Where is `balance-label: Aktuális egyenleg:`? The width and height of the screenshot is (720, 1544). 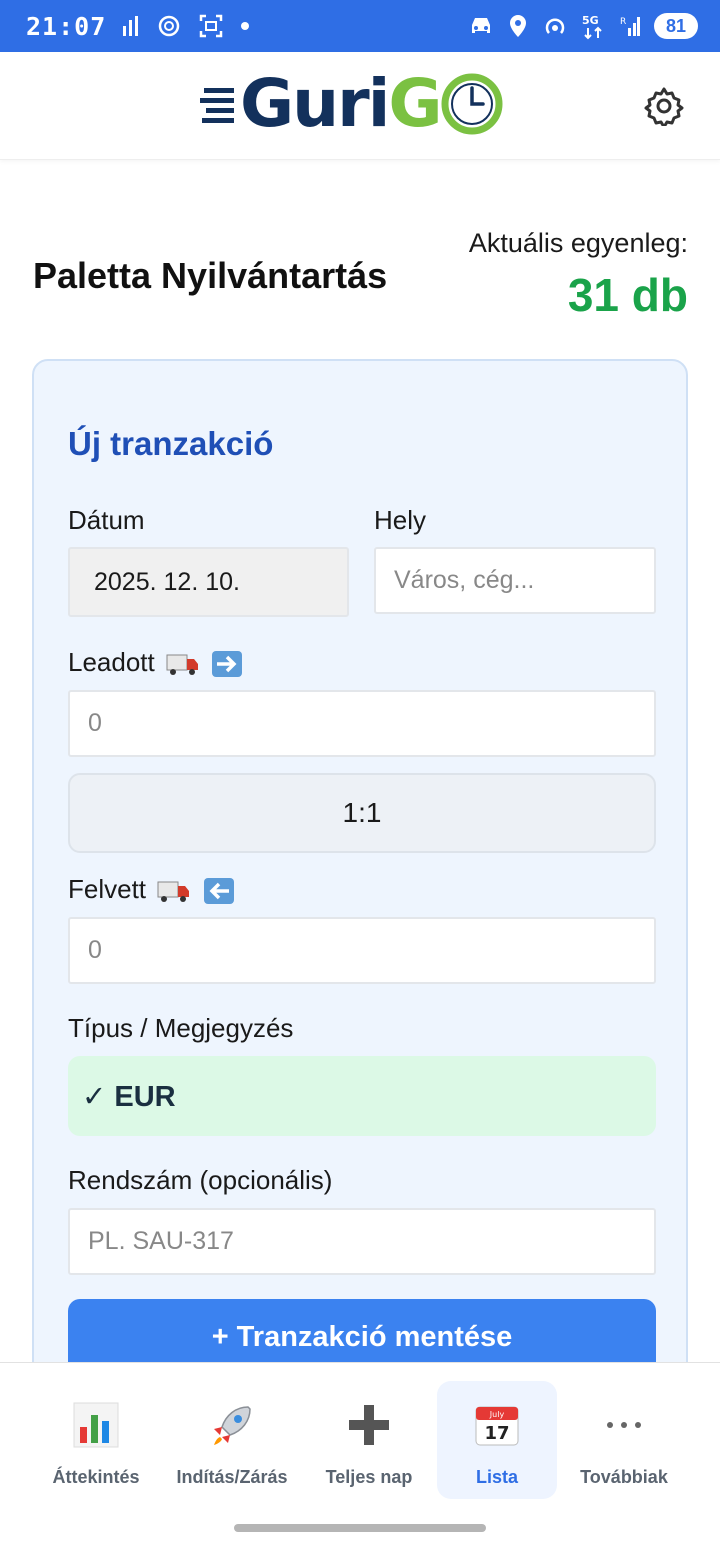
balance-label: Aktuális egyenleg: is located at coordinates (578, 243).